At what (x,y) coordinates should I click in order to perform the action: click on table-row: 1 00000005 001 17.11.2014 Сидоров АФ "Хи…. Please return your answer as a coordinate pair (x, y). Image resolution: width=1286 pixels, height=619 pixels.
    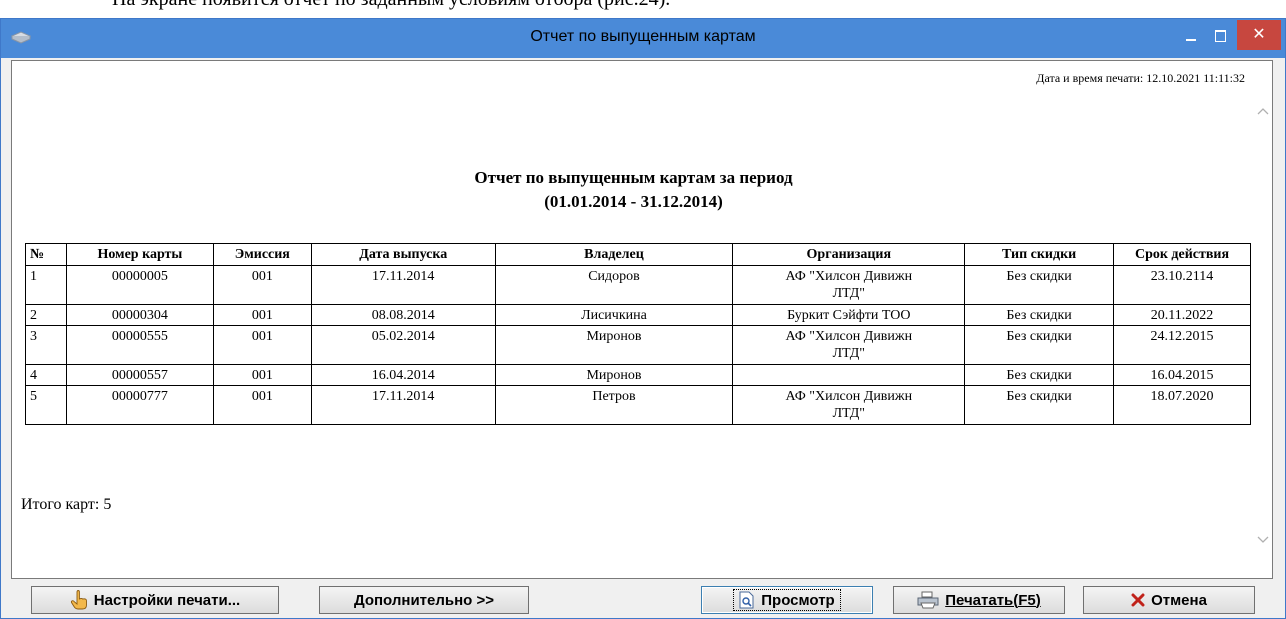
    Looking at the image, I should click on (638, 285).